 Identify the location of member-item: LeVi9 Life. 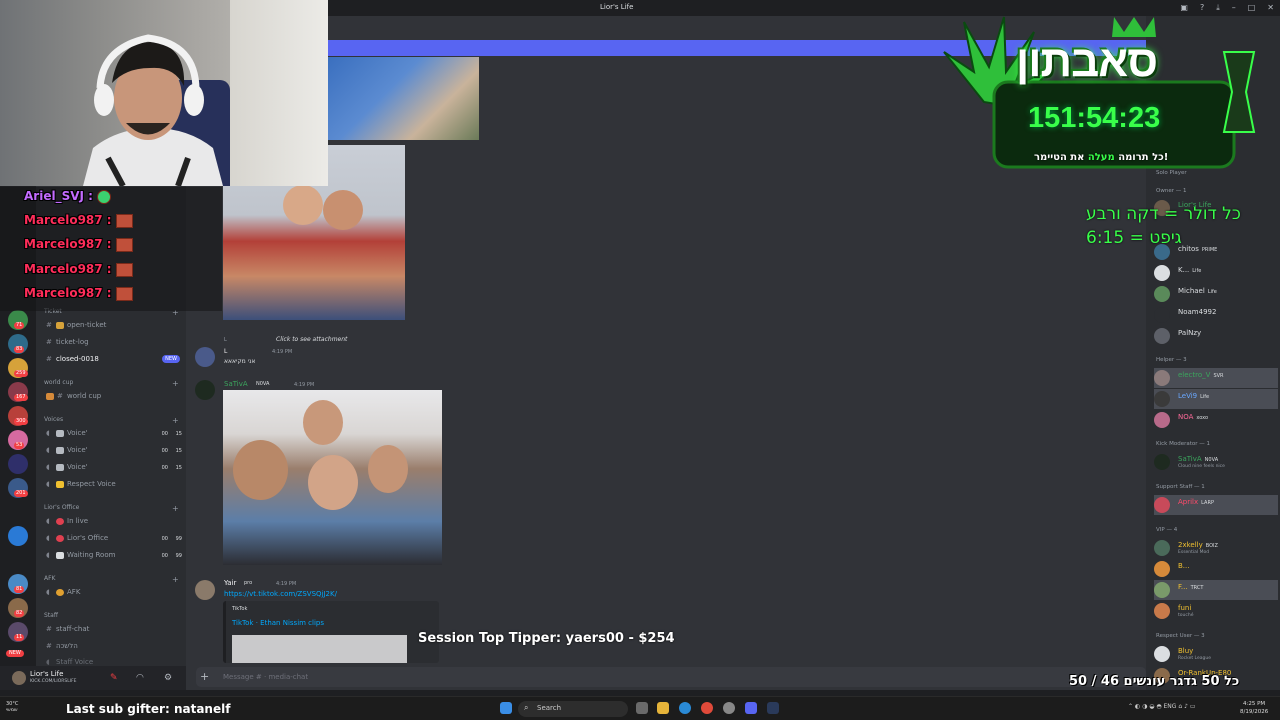
(1216, 399).